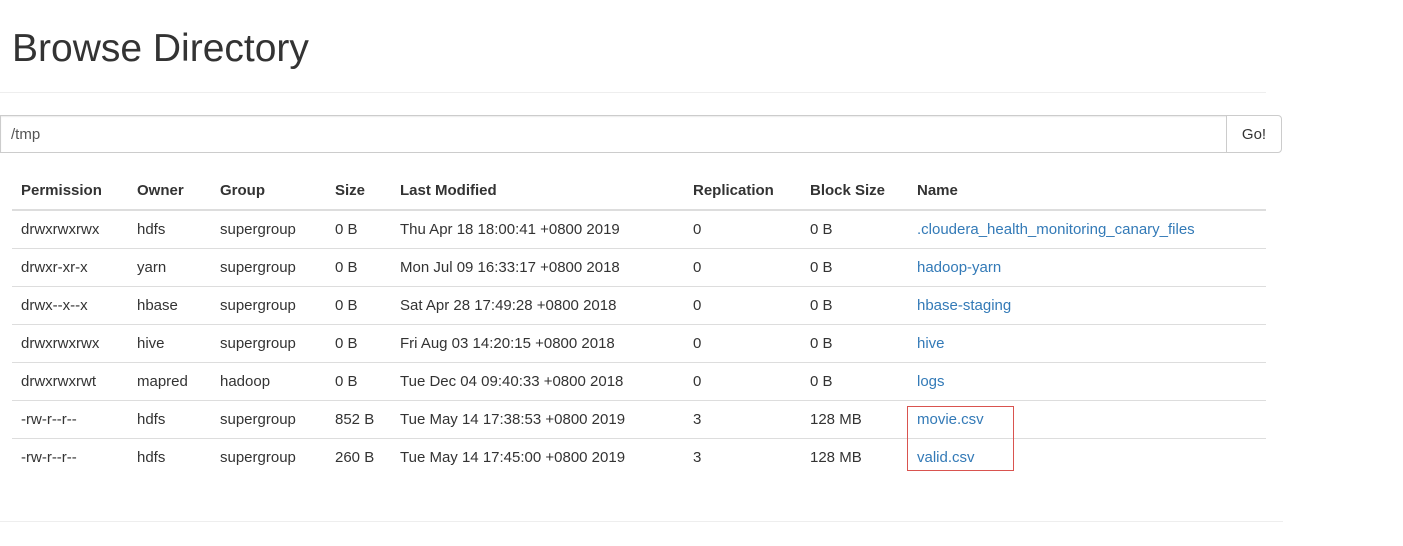 The height and width of the screenshot is (546, 1403). I want to click on file-link: hbase-staging, so click(964, 305).